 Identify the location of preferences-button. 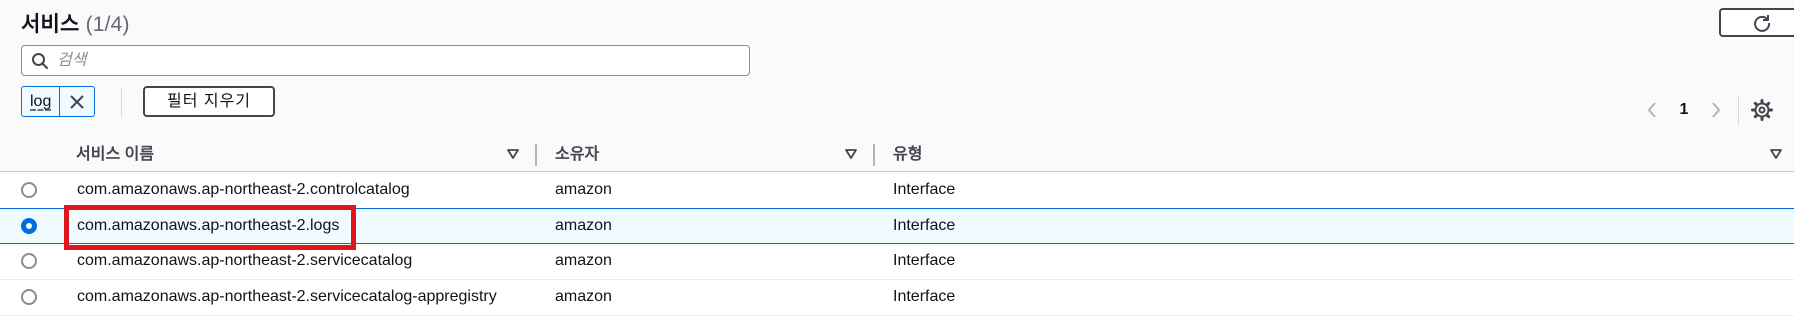
(1762, 110).